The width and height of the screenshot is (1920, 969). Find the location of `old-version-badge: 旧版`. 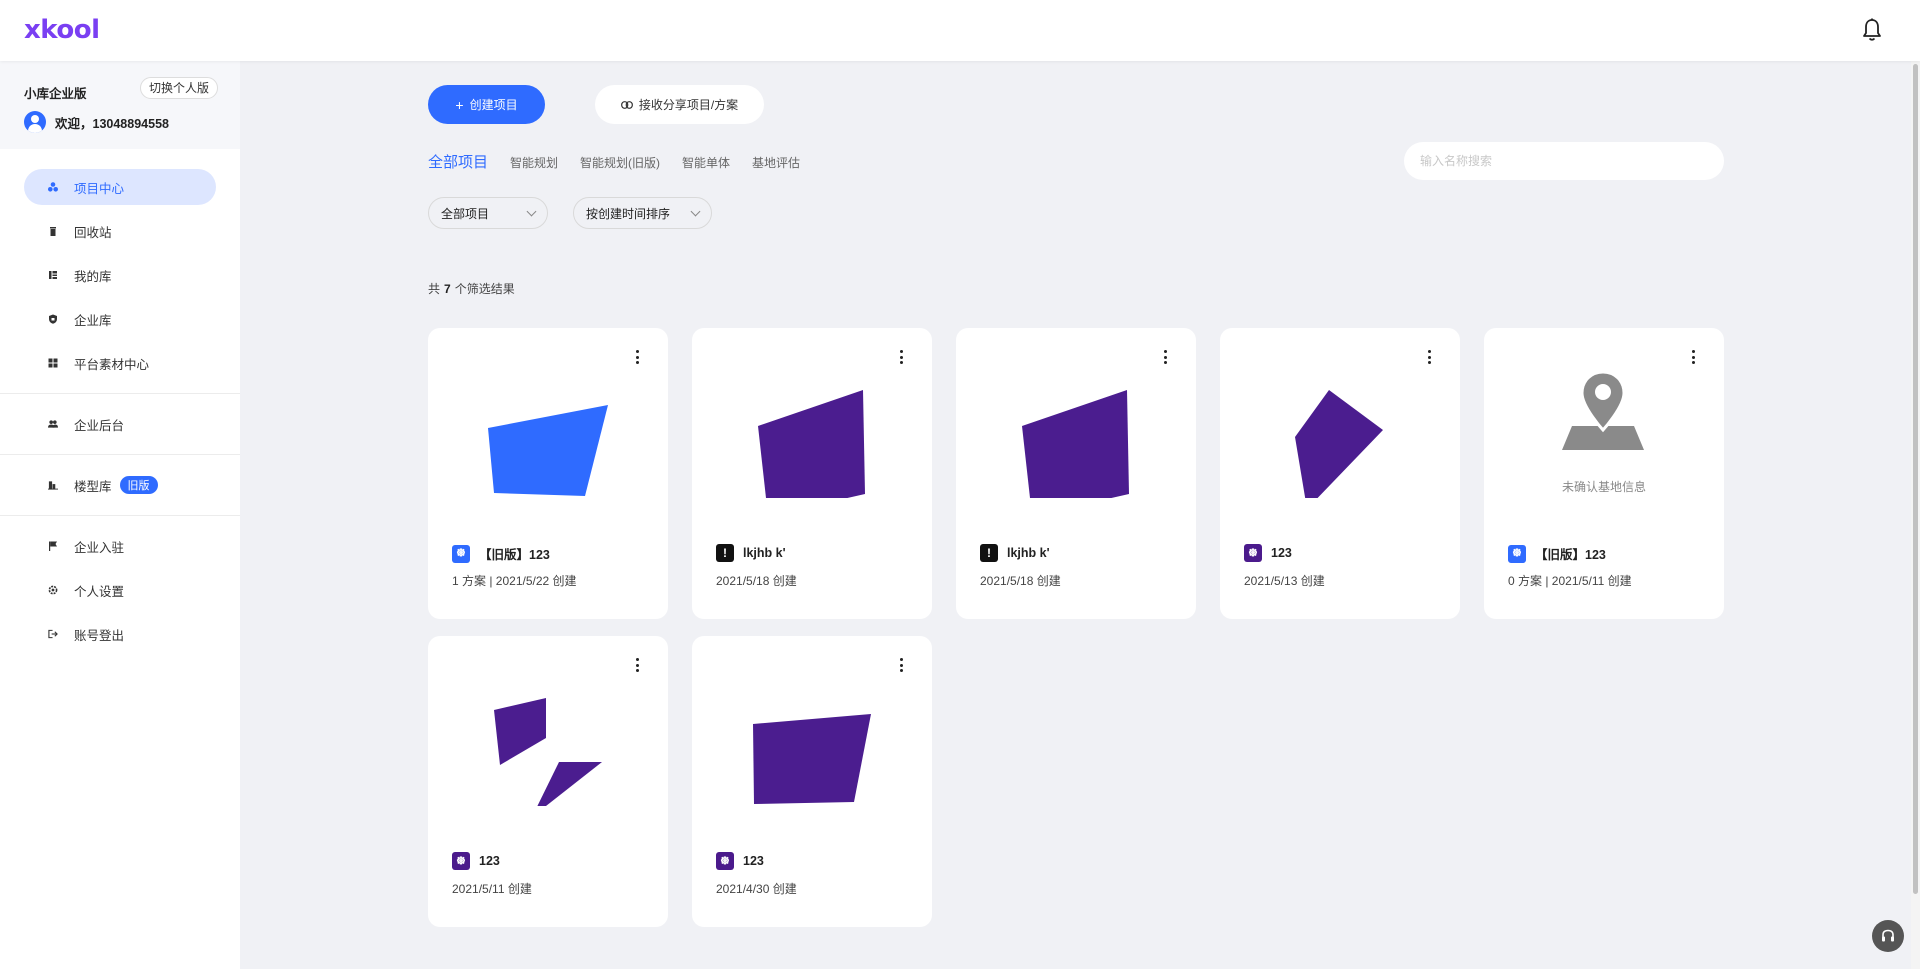

old-version-badge: 旧版 is located at coordinates (138, 485).